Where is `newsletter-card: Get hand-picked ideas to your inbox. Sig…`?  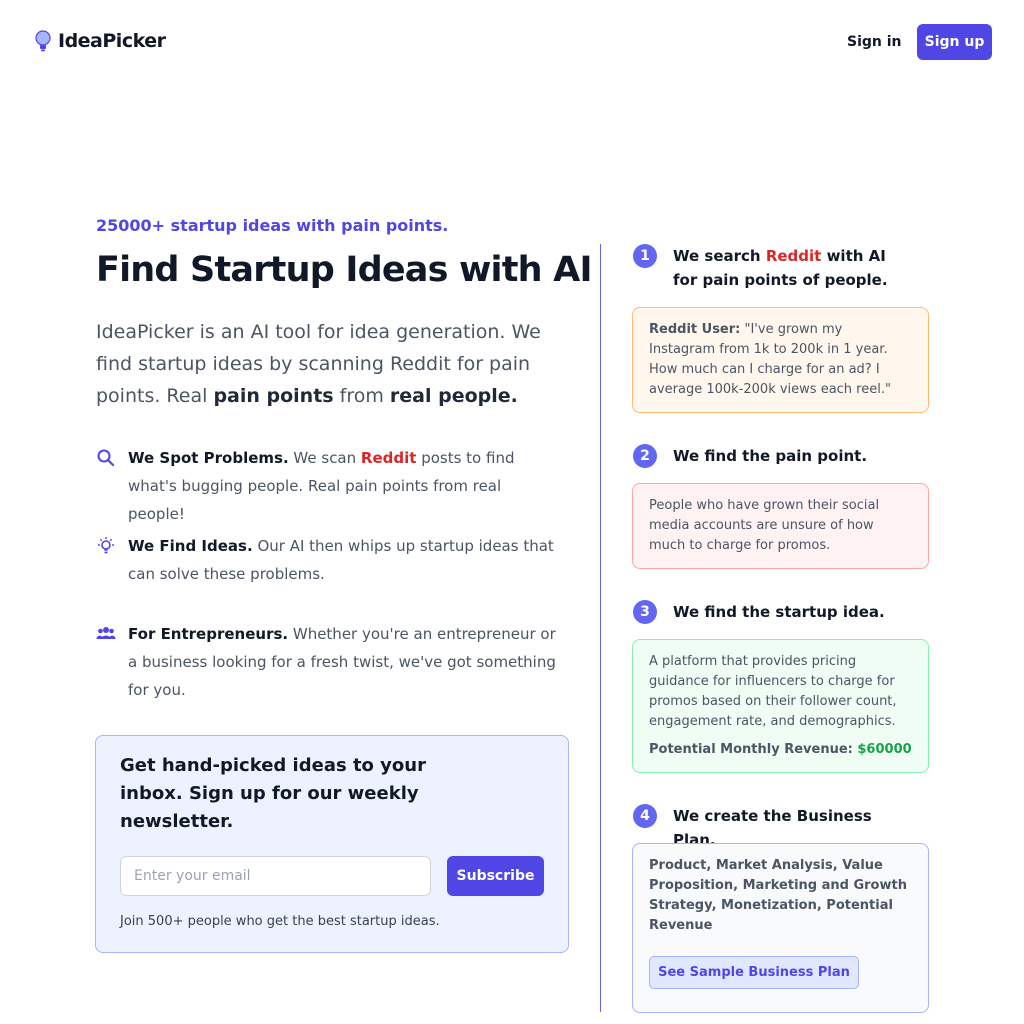 newsletter-card: Get hand-picked ideas to your inbox. Sig… is located at coordinates (332, 844).